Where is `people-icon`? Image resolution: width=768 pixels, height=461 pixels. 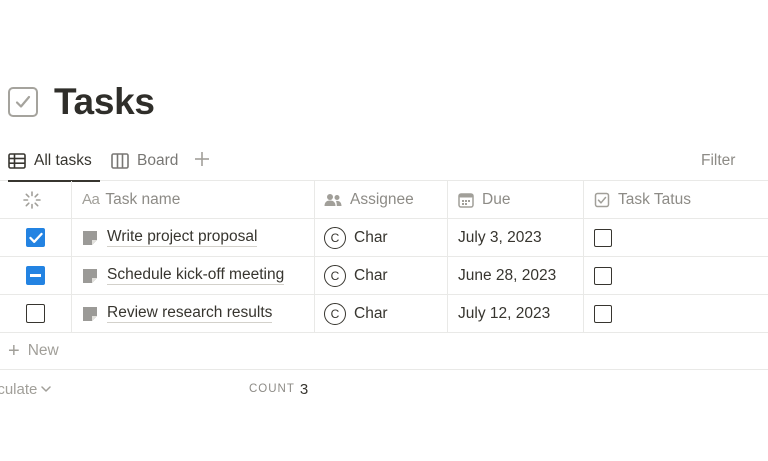
people-icon is located at coordinates (333, 199).